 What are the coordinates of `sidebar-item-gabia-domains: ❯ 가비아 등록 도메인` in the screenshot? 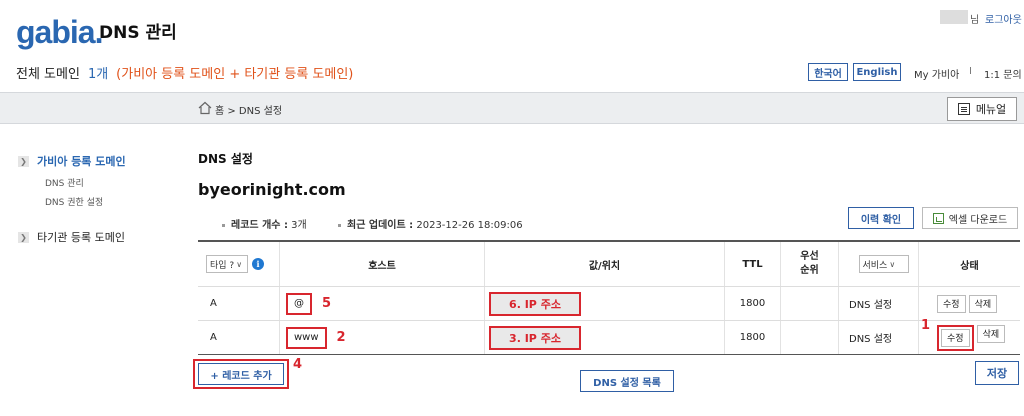 It's located at (72, 161).